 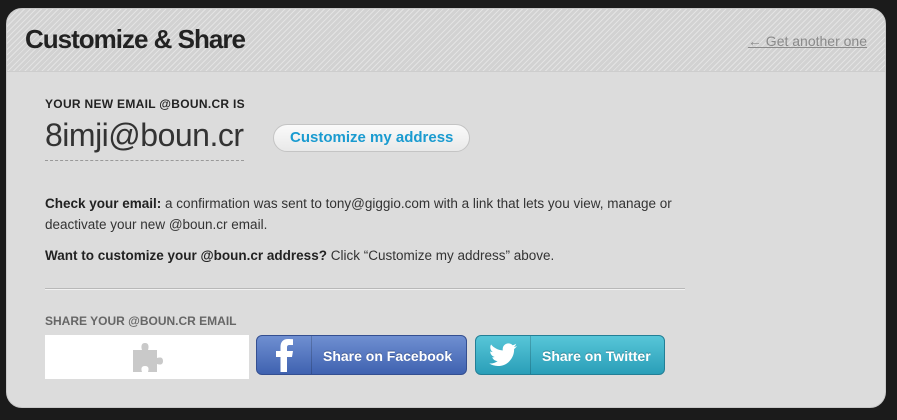 I want to click on twitter-bird-icon, so click(x=503, y=354).